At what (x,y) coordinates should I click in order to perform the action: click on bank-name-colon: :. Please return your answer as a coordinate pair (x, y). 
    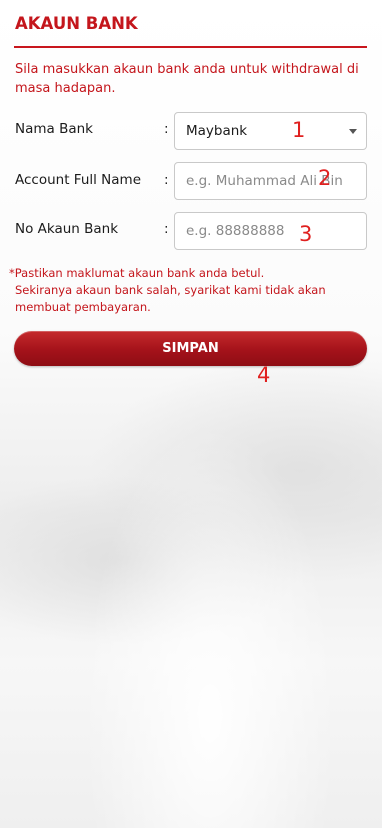
    Looking at the image, I should click on (166, 129).